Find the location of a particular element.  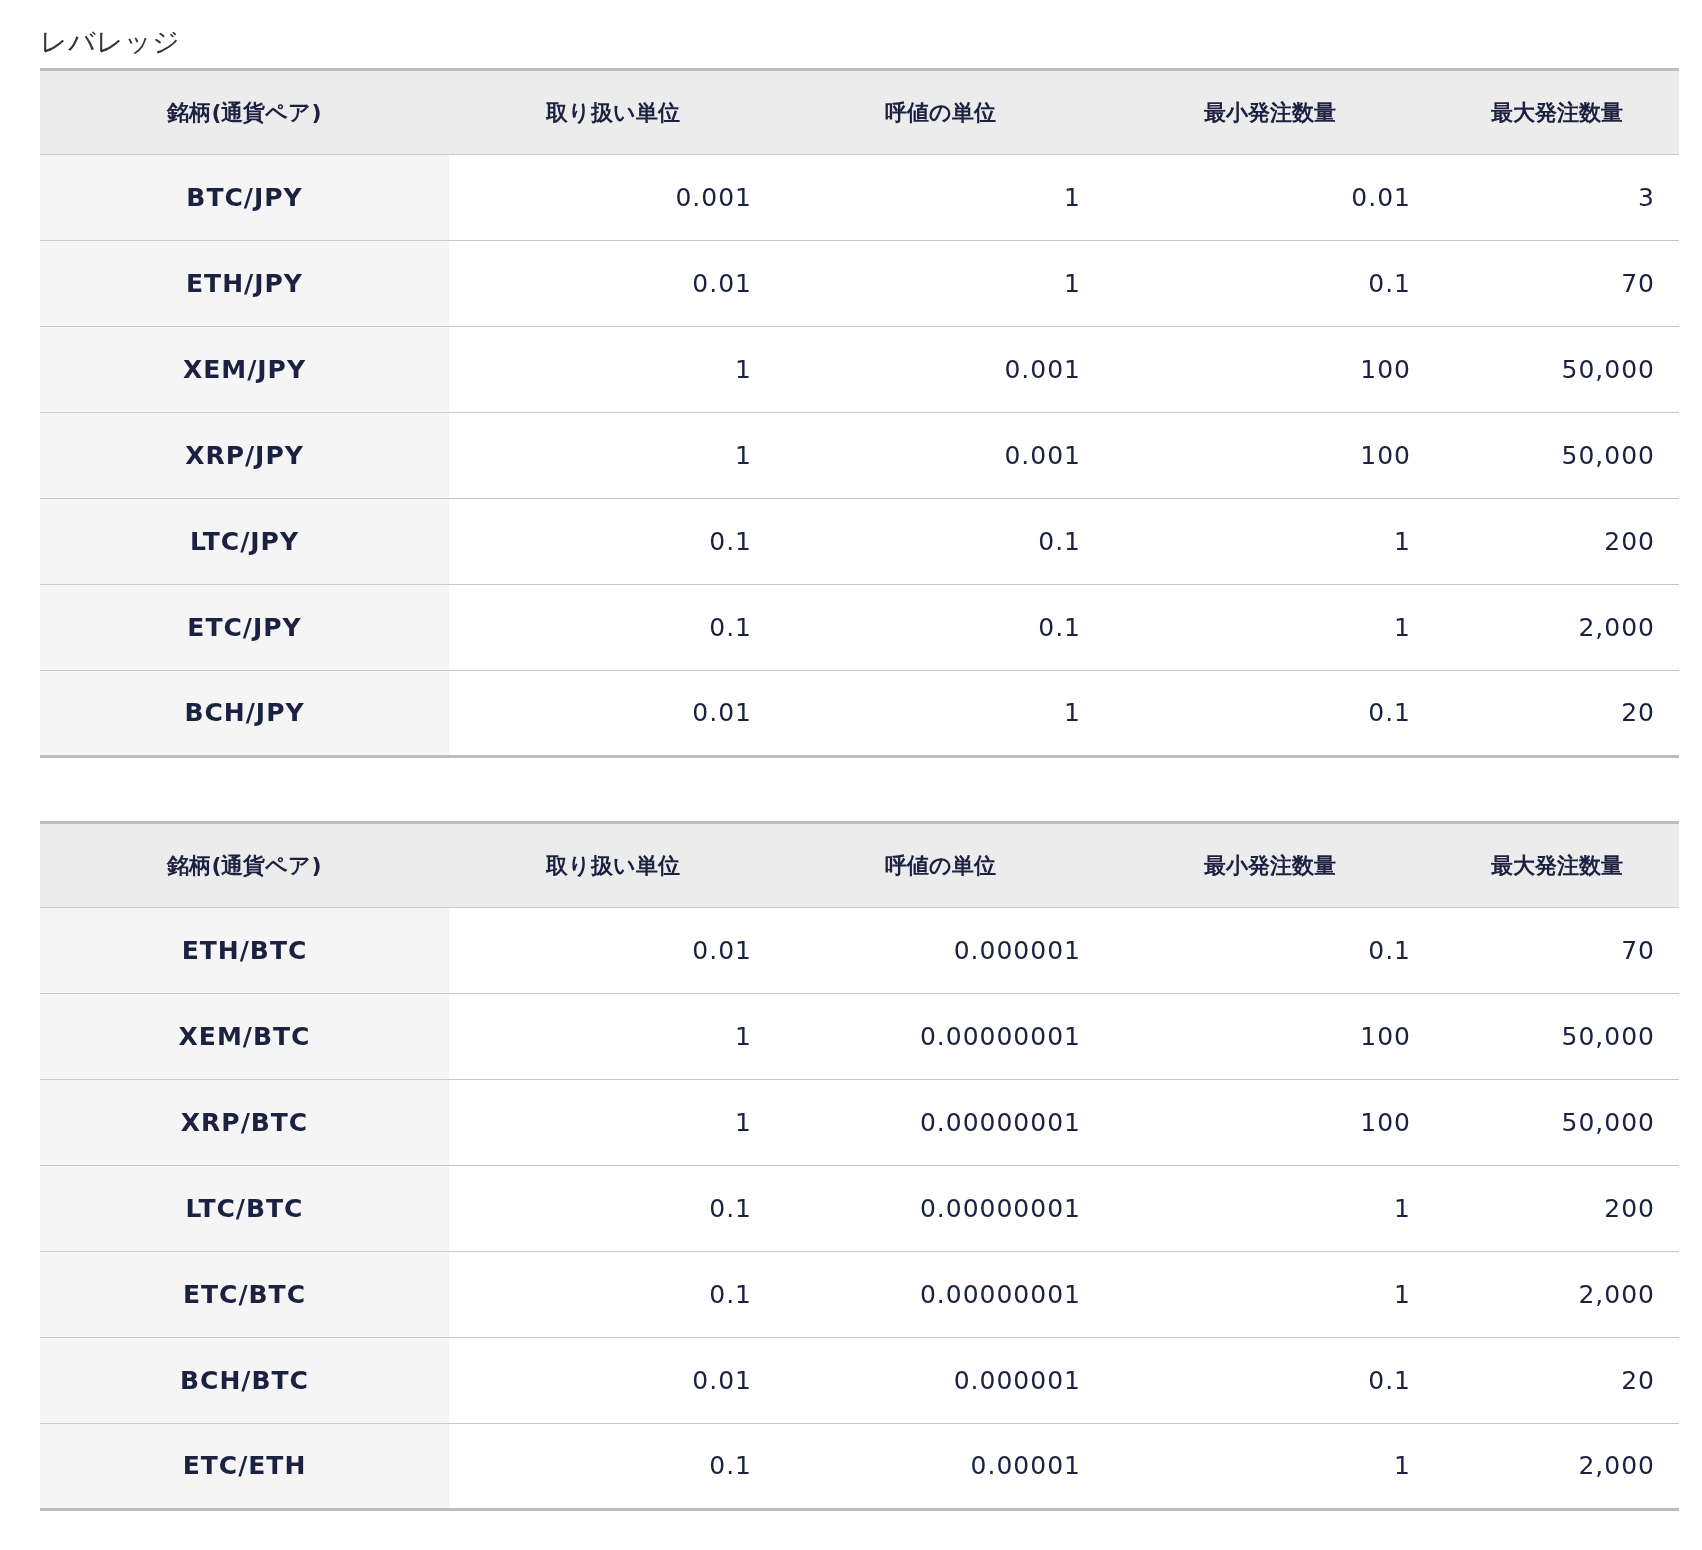

pair-cell: LTC/BTC is located at coordinates (244, 1208).